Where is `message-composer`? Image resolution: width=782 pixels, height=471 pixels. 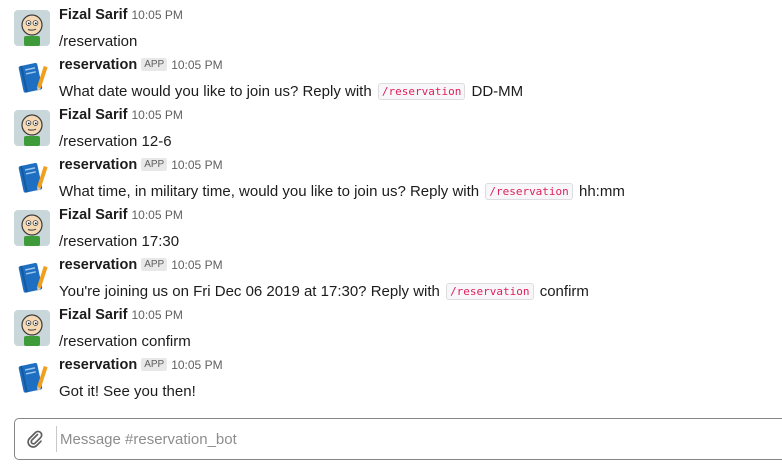
message-composer is located at coordinates (398, 439).